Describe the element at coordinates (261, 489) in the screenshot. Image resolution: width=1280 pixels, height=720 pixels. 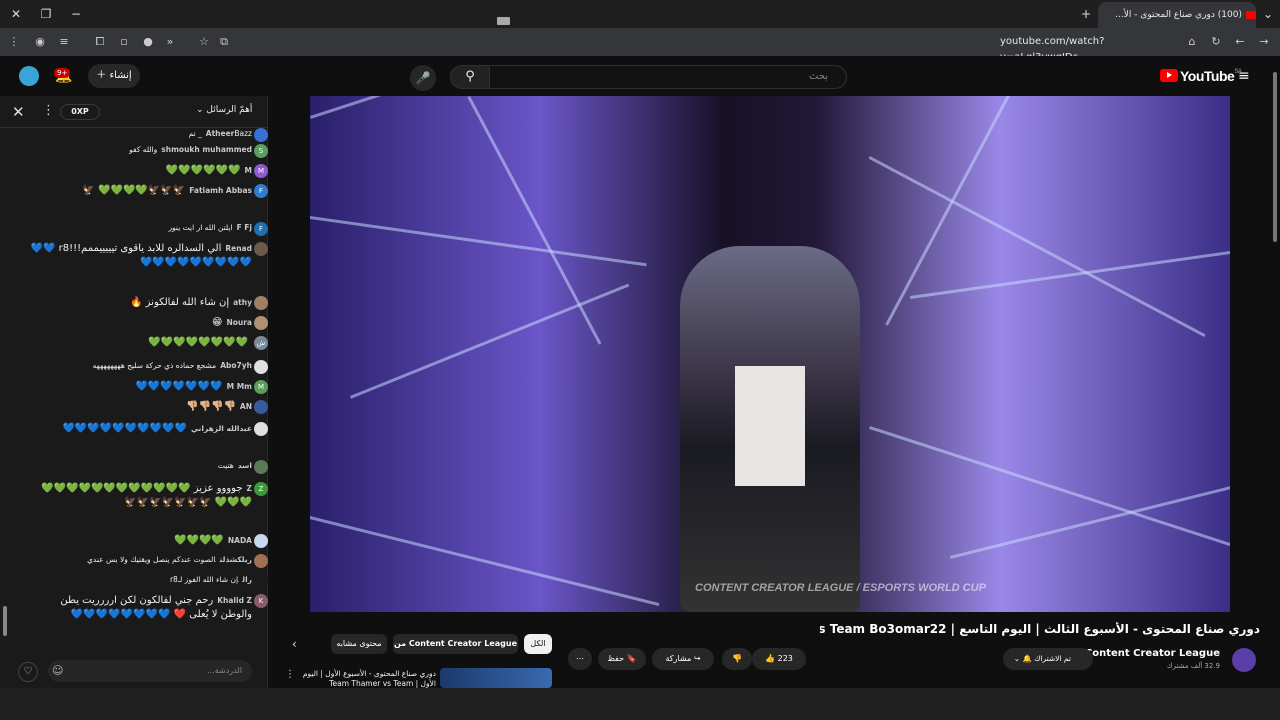
I see `chat-author-avatar: Z` at that location.